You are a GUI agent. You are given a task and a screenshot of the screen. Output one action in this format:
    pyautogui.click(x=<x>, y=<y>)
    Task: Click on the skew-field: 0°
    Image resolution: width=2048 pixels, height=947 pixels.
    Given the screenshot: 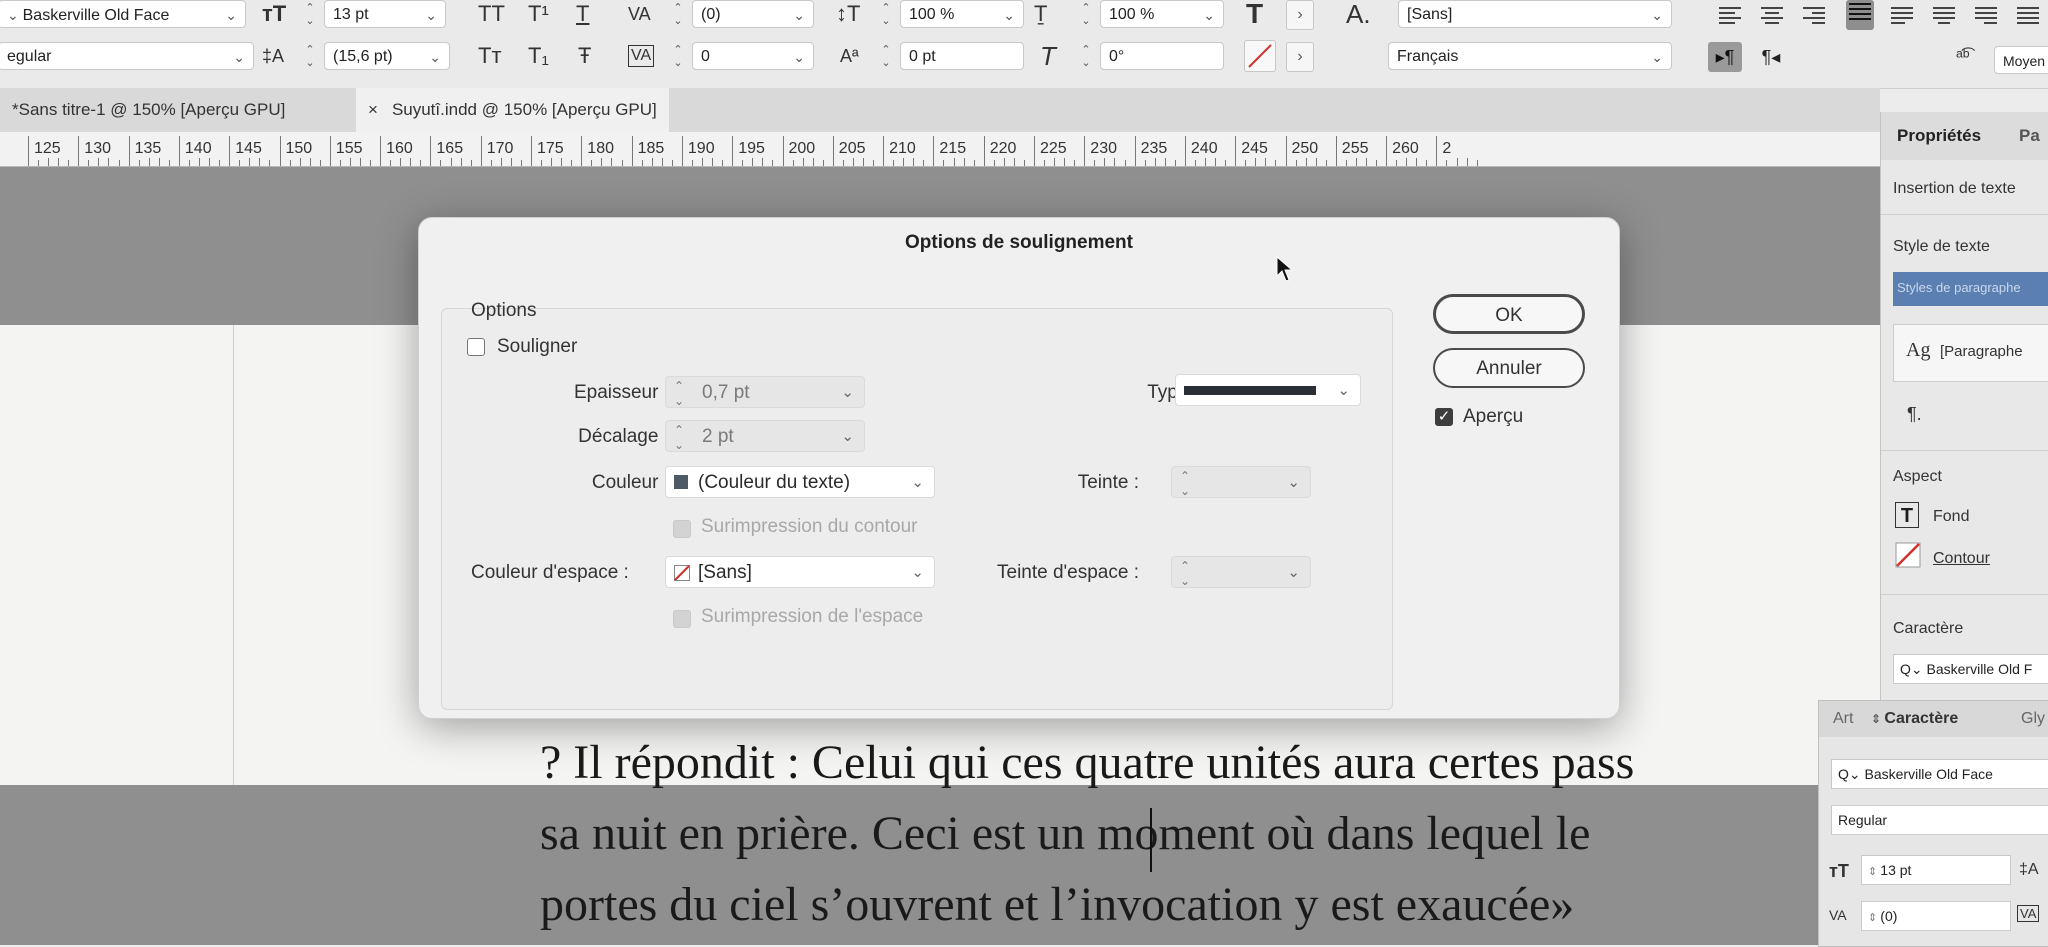 What is the action you would take?
    pyautogui.click(x=1162, y=56)
    